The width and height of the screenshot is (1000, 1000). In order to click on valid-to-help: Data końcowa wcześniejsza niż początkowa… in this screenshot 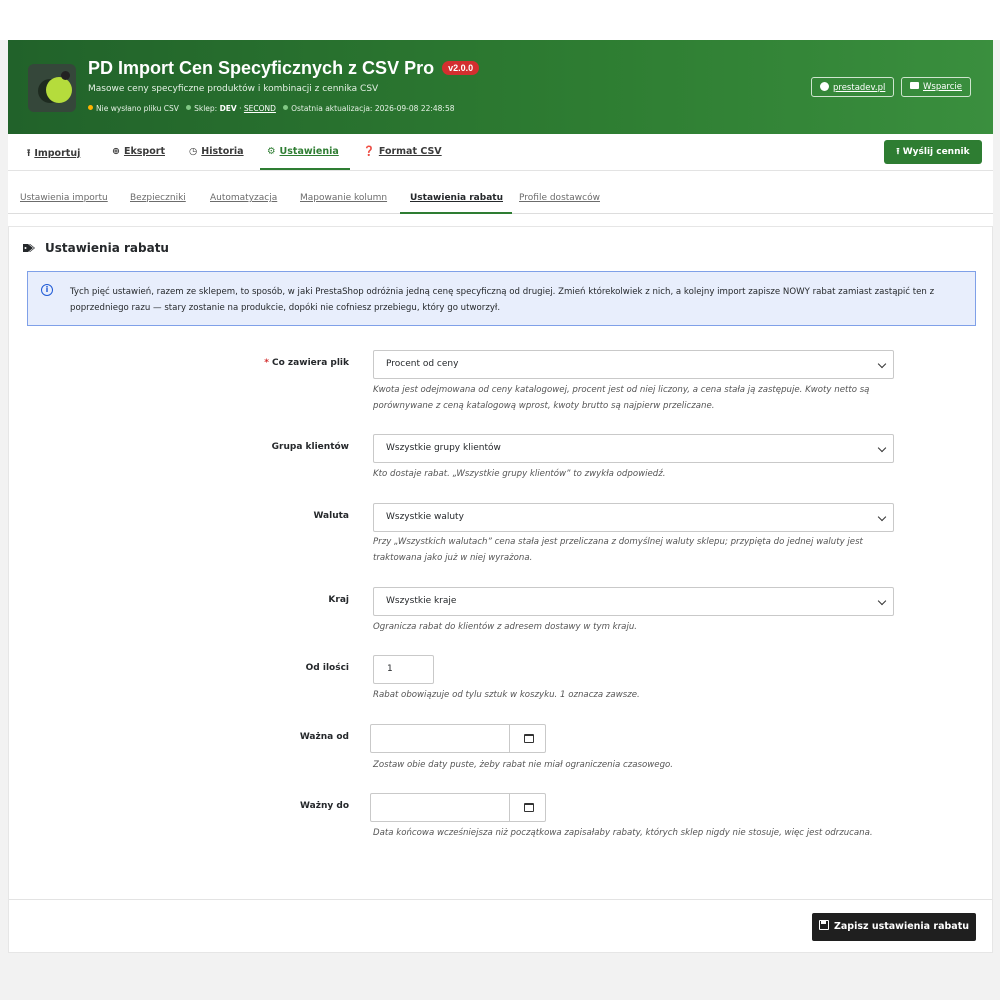, I will do `click(623, 833)`.